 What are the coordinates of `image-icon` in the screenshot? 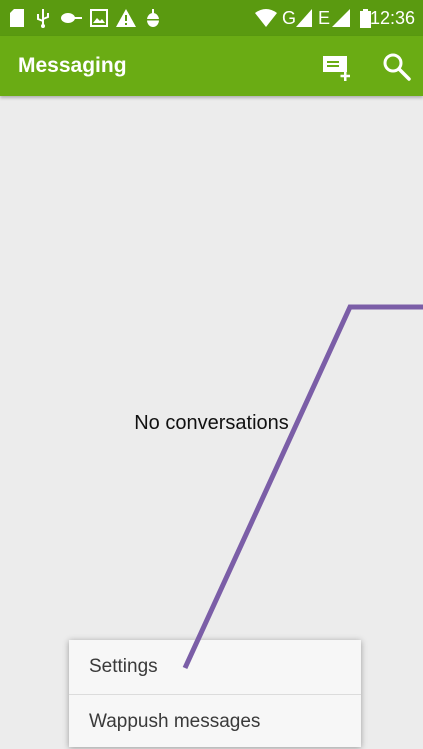 It's located at (99, 18).